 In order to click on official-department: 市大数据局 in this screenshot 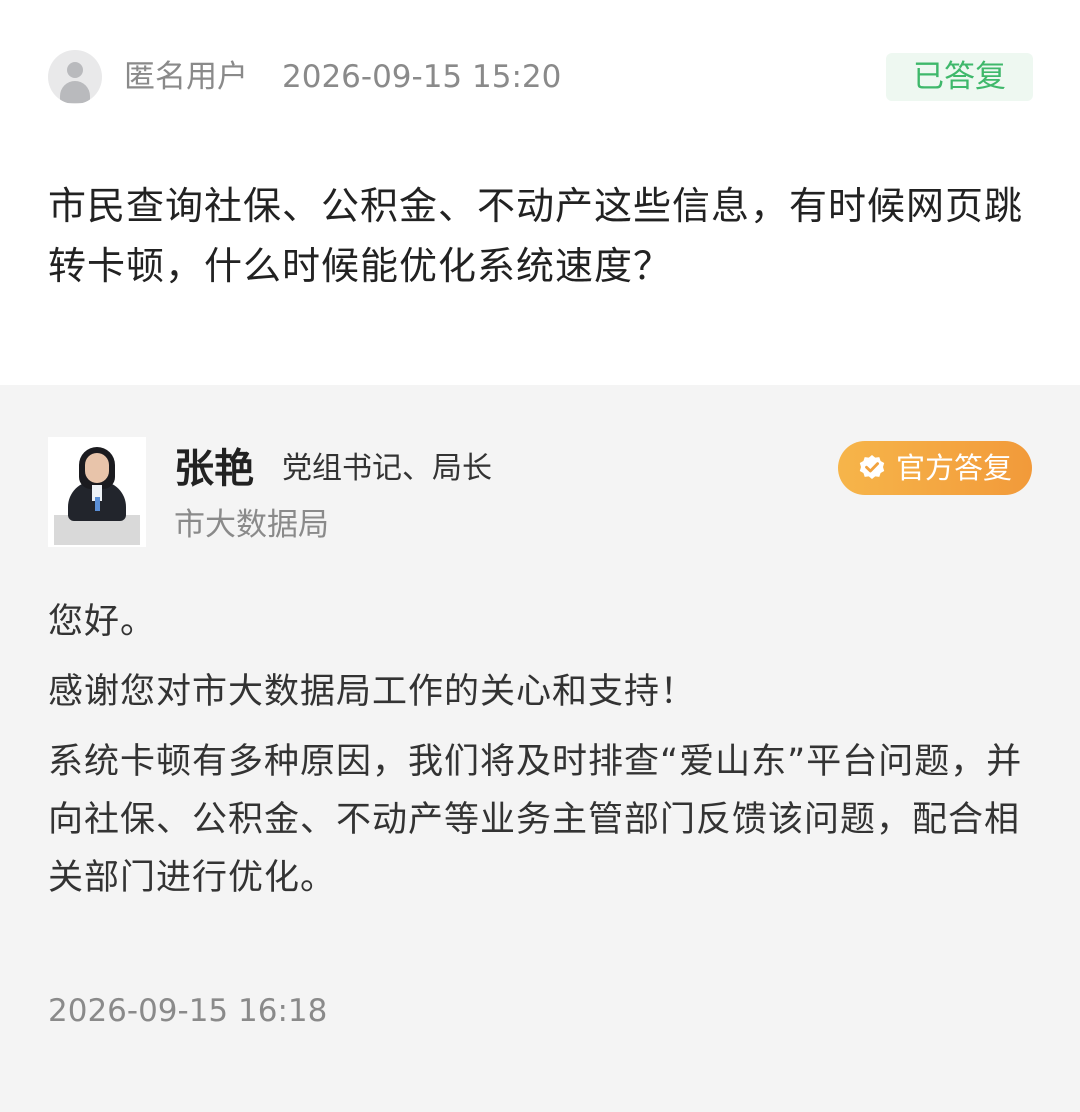, I will do `click(251, 525)`.